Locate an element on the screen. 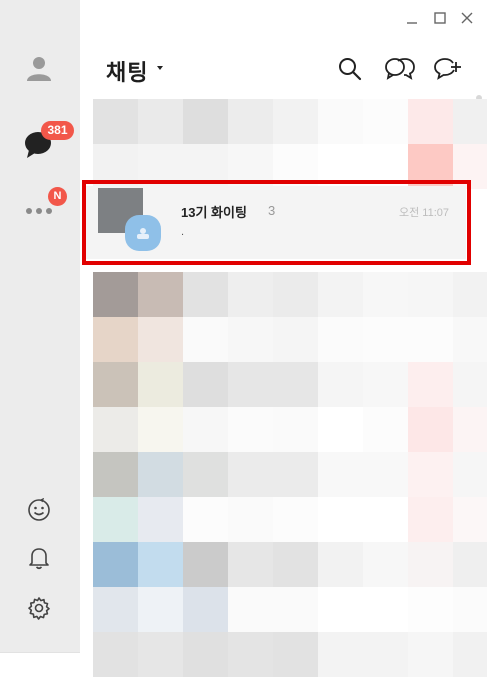  close-button is located at coordinates (467, 18).